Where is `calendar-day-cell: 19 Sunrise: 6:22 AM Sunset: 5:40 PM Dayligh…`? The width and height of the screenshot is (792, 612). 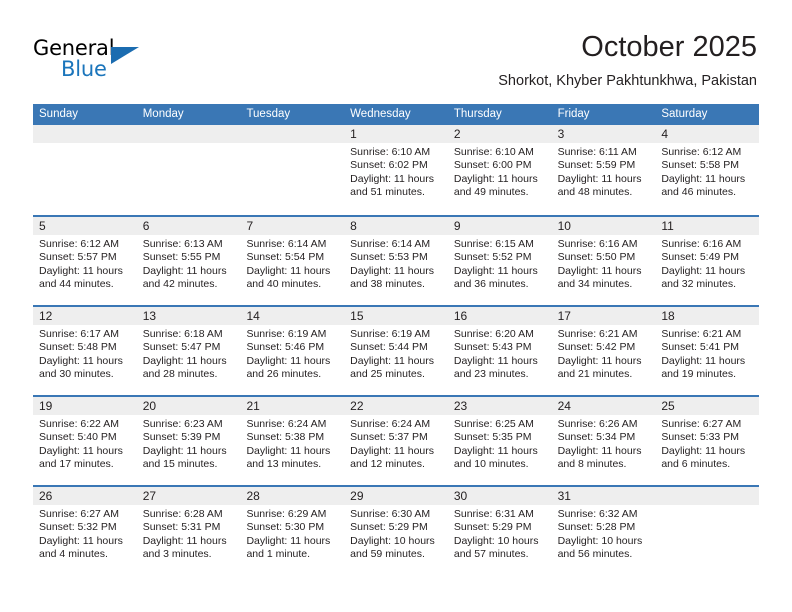
calendar-day-cell: 19 Sunrise: 6:22 AM Sunset: 5:40 PM Dayligh… is located at coordinates (85, 441).